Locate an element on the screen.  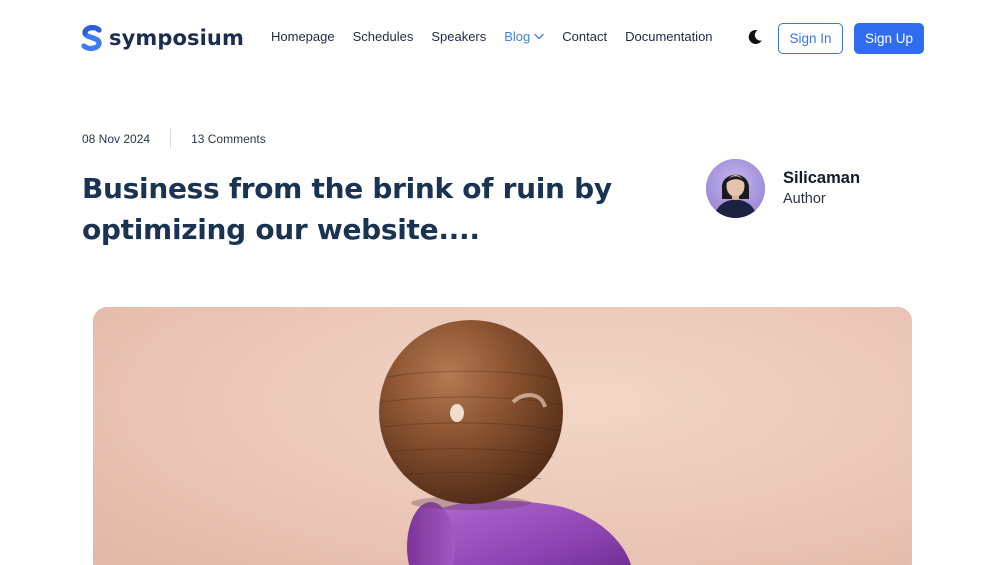
nav-homepage: Homepage is located at coordinates (303, 36).